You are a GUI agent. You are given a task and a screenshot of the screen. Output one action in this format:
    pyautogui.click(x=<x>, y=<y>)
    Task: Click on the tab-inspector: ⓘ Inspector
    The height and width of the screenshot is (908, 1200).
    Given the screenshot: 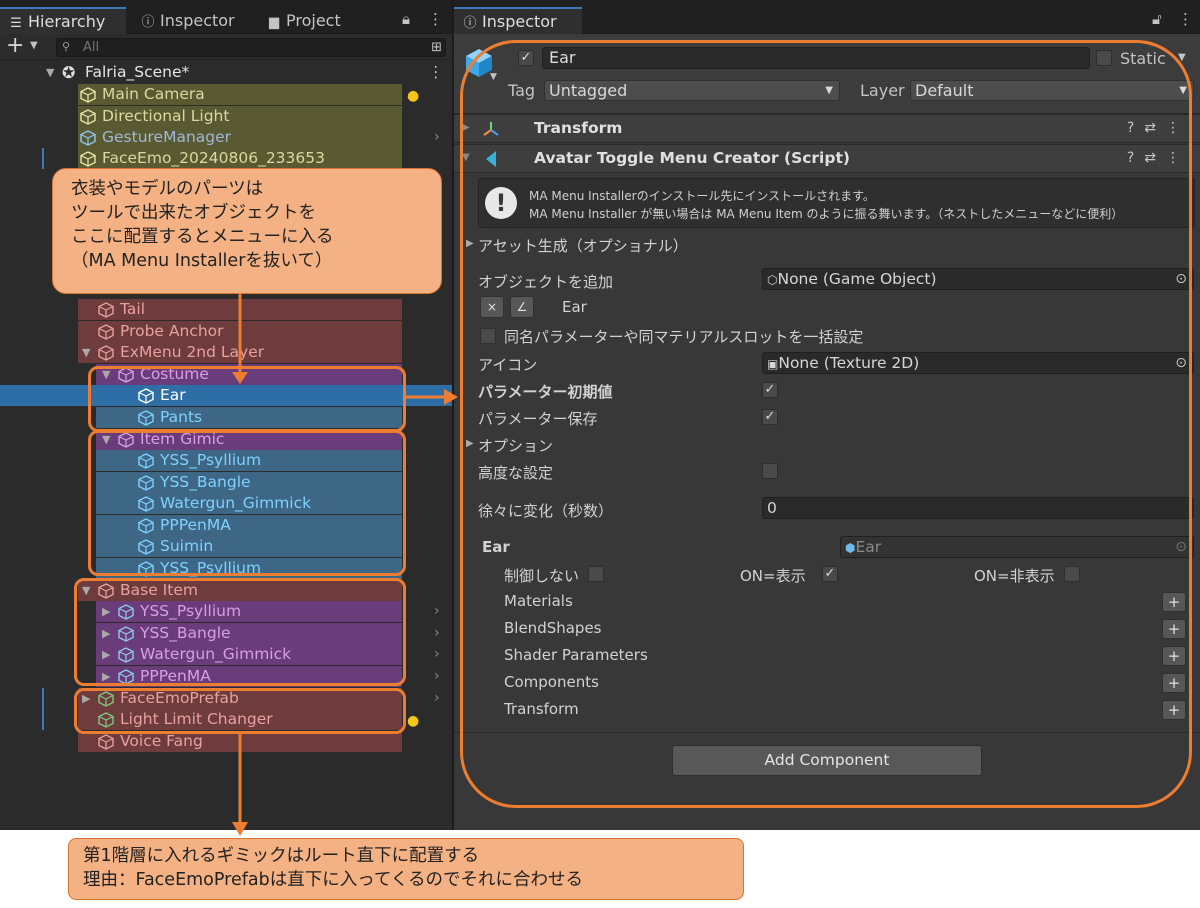 What is the action you would take?
    pyautogui.click(x=192, y=20)
    